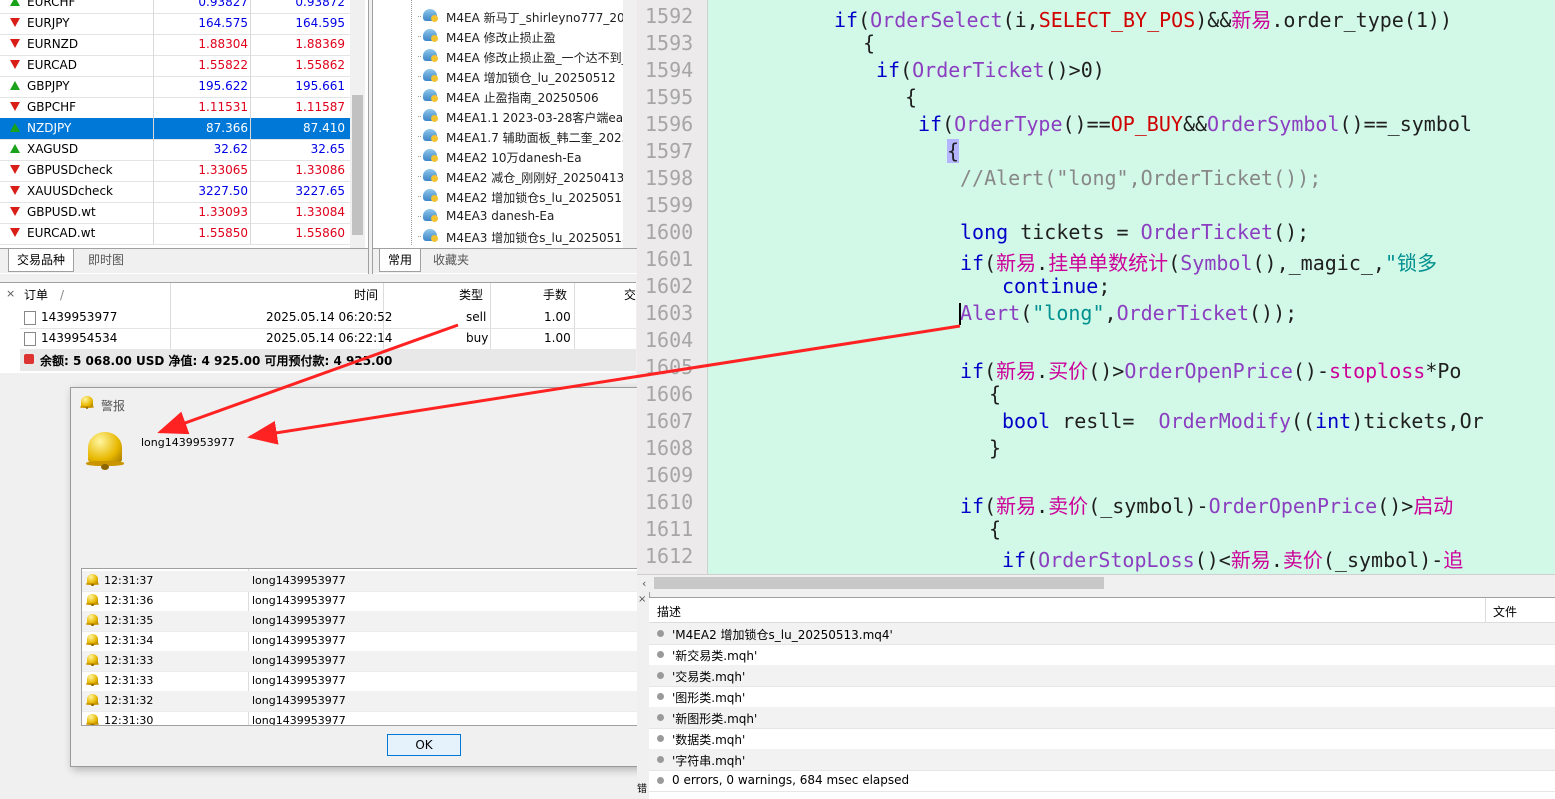 Image resolution: width=1555 pixels, height=799 pixels. I want to click on annotation-arrows, so click(559, 384).